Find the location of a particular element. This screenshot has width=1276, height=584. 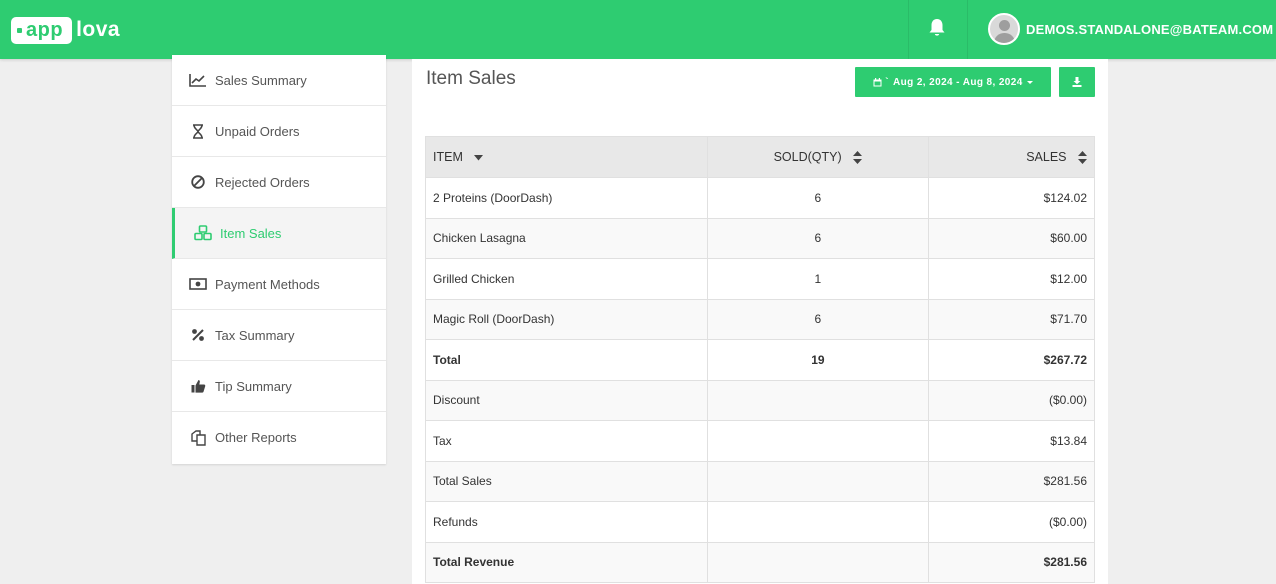

summary-row-tax: Tax $13.84 is located at coordinates (760, 441).